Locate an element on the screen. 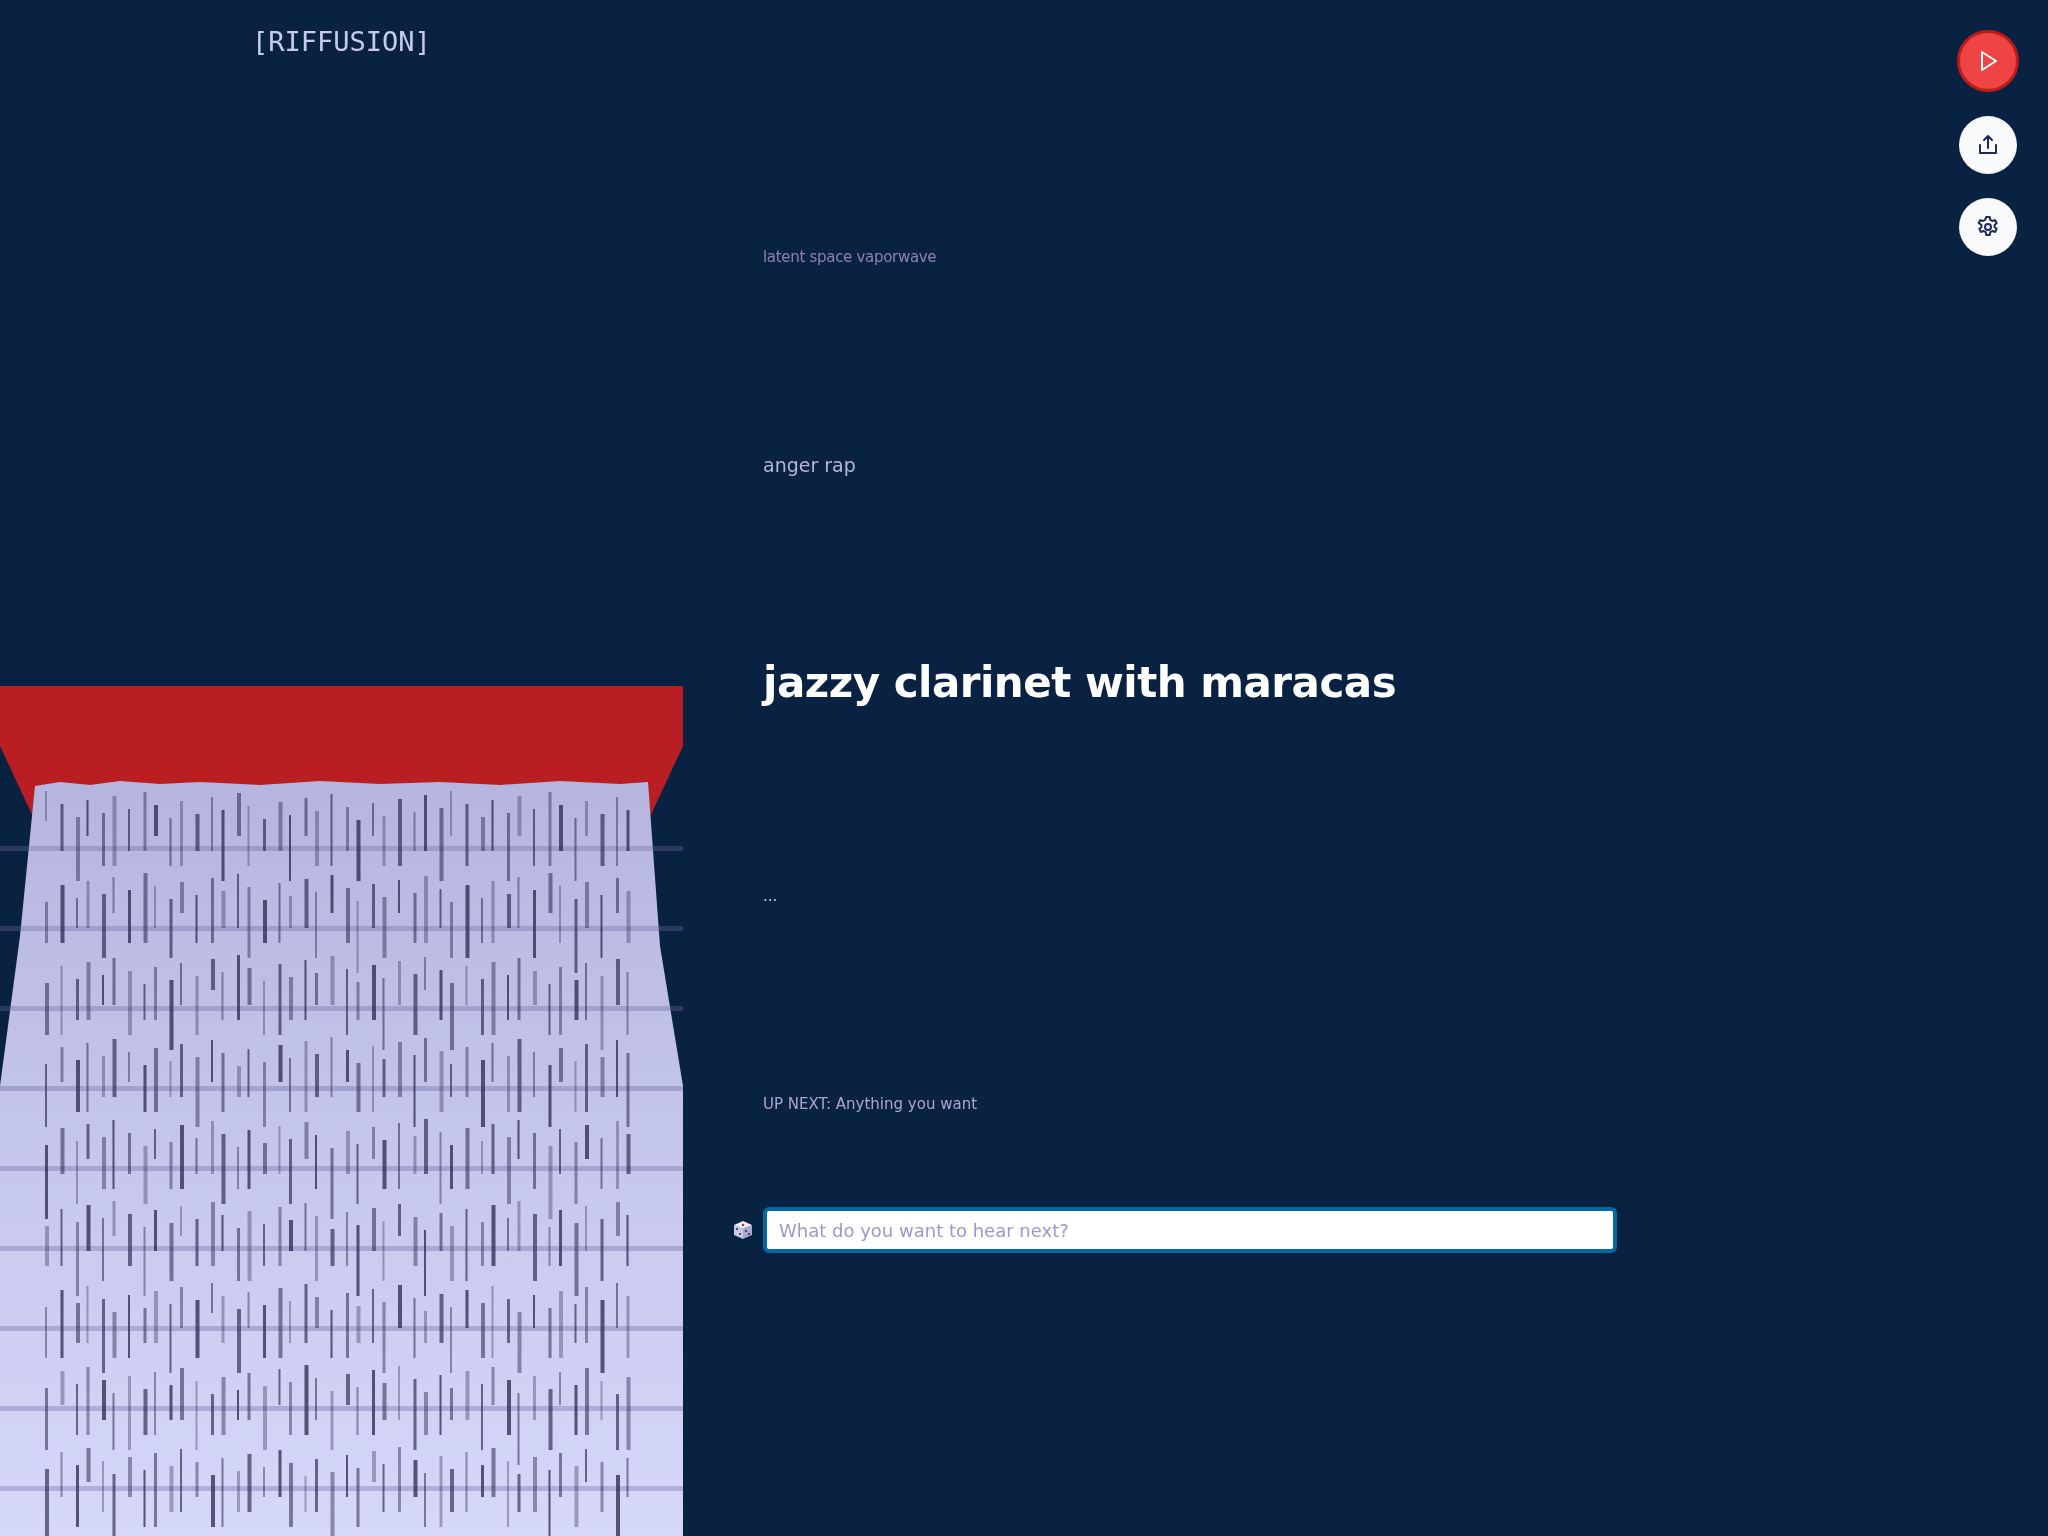 The height and width of the screenshot is (1536, 2048). settings-button is located at coordinates (1988, 227).